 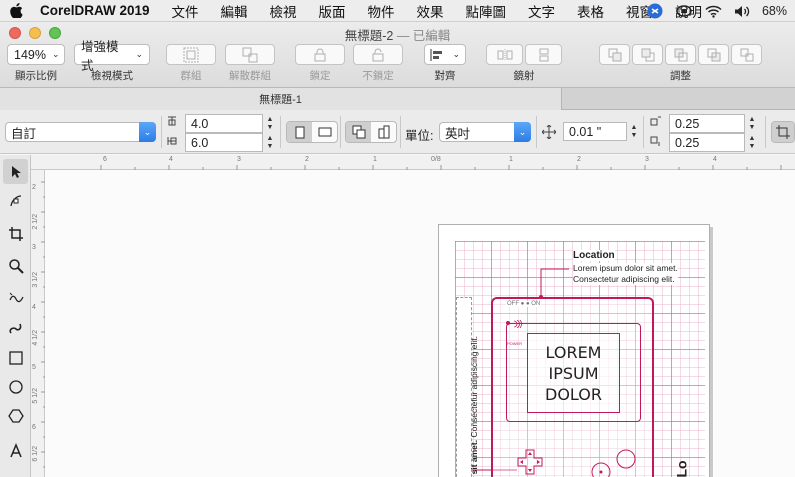 What do you see at coordinates (283, 11) in the screenshot?
I see `menu-view: 檢視` at bounding box center [283, 11].